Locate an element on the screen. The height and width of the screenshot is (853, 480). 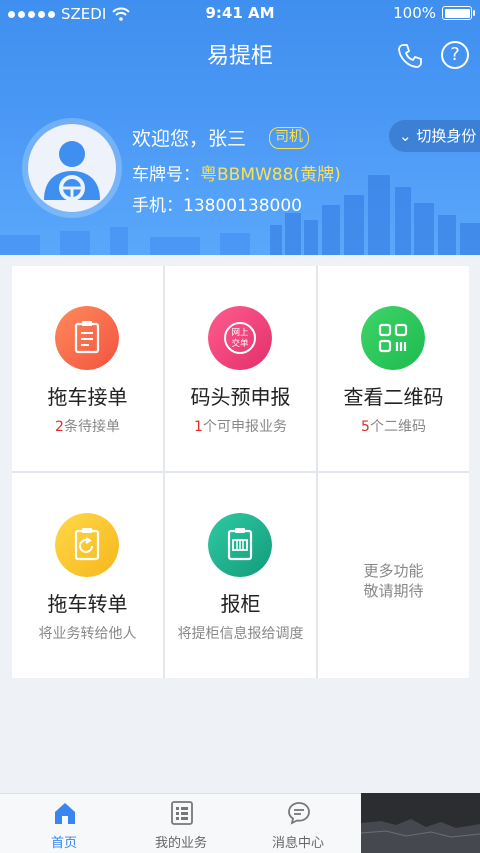
feature-subtitle-text: 个可申报业务 is located at coordinates (244, 427).